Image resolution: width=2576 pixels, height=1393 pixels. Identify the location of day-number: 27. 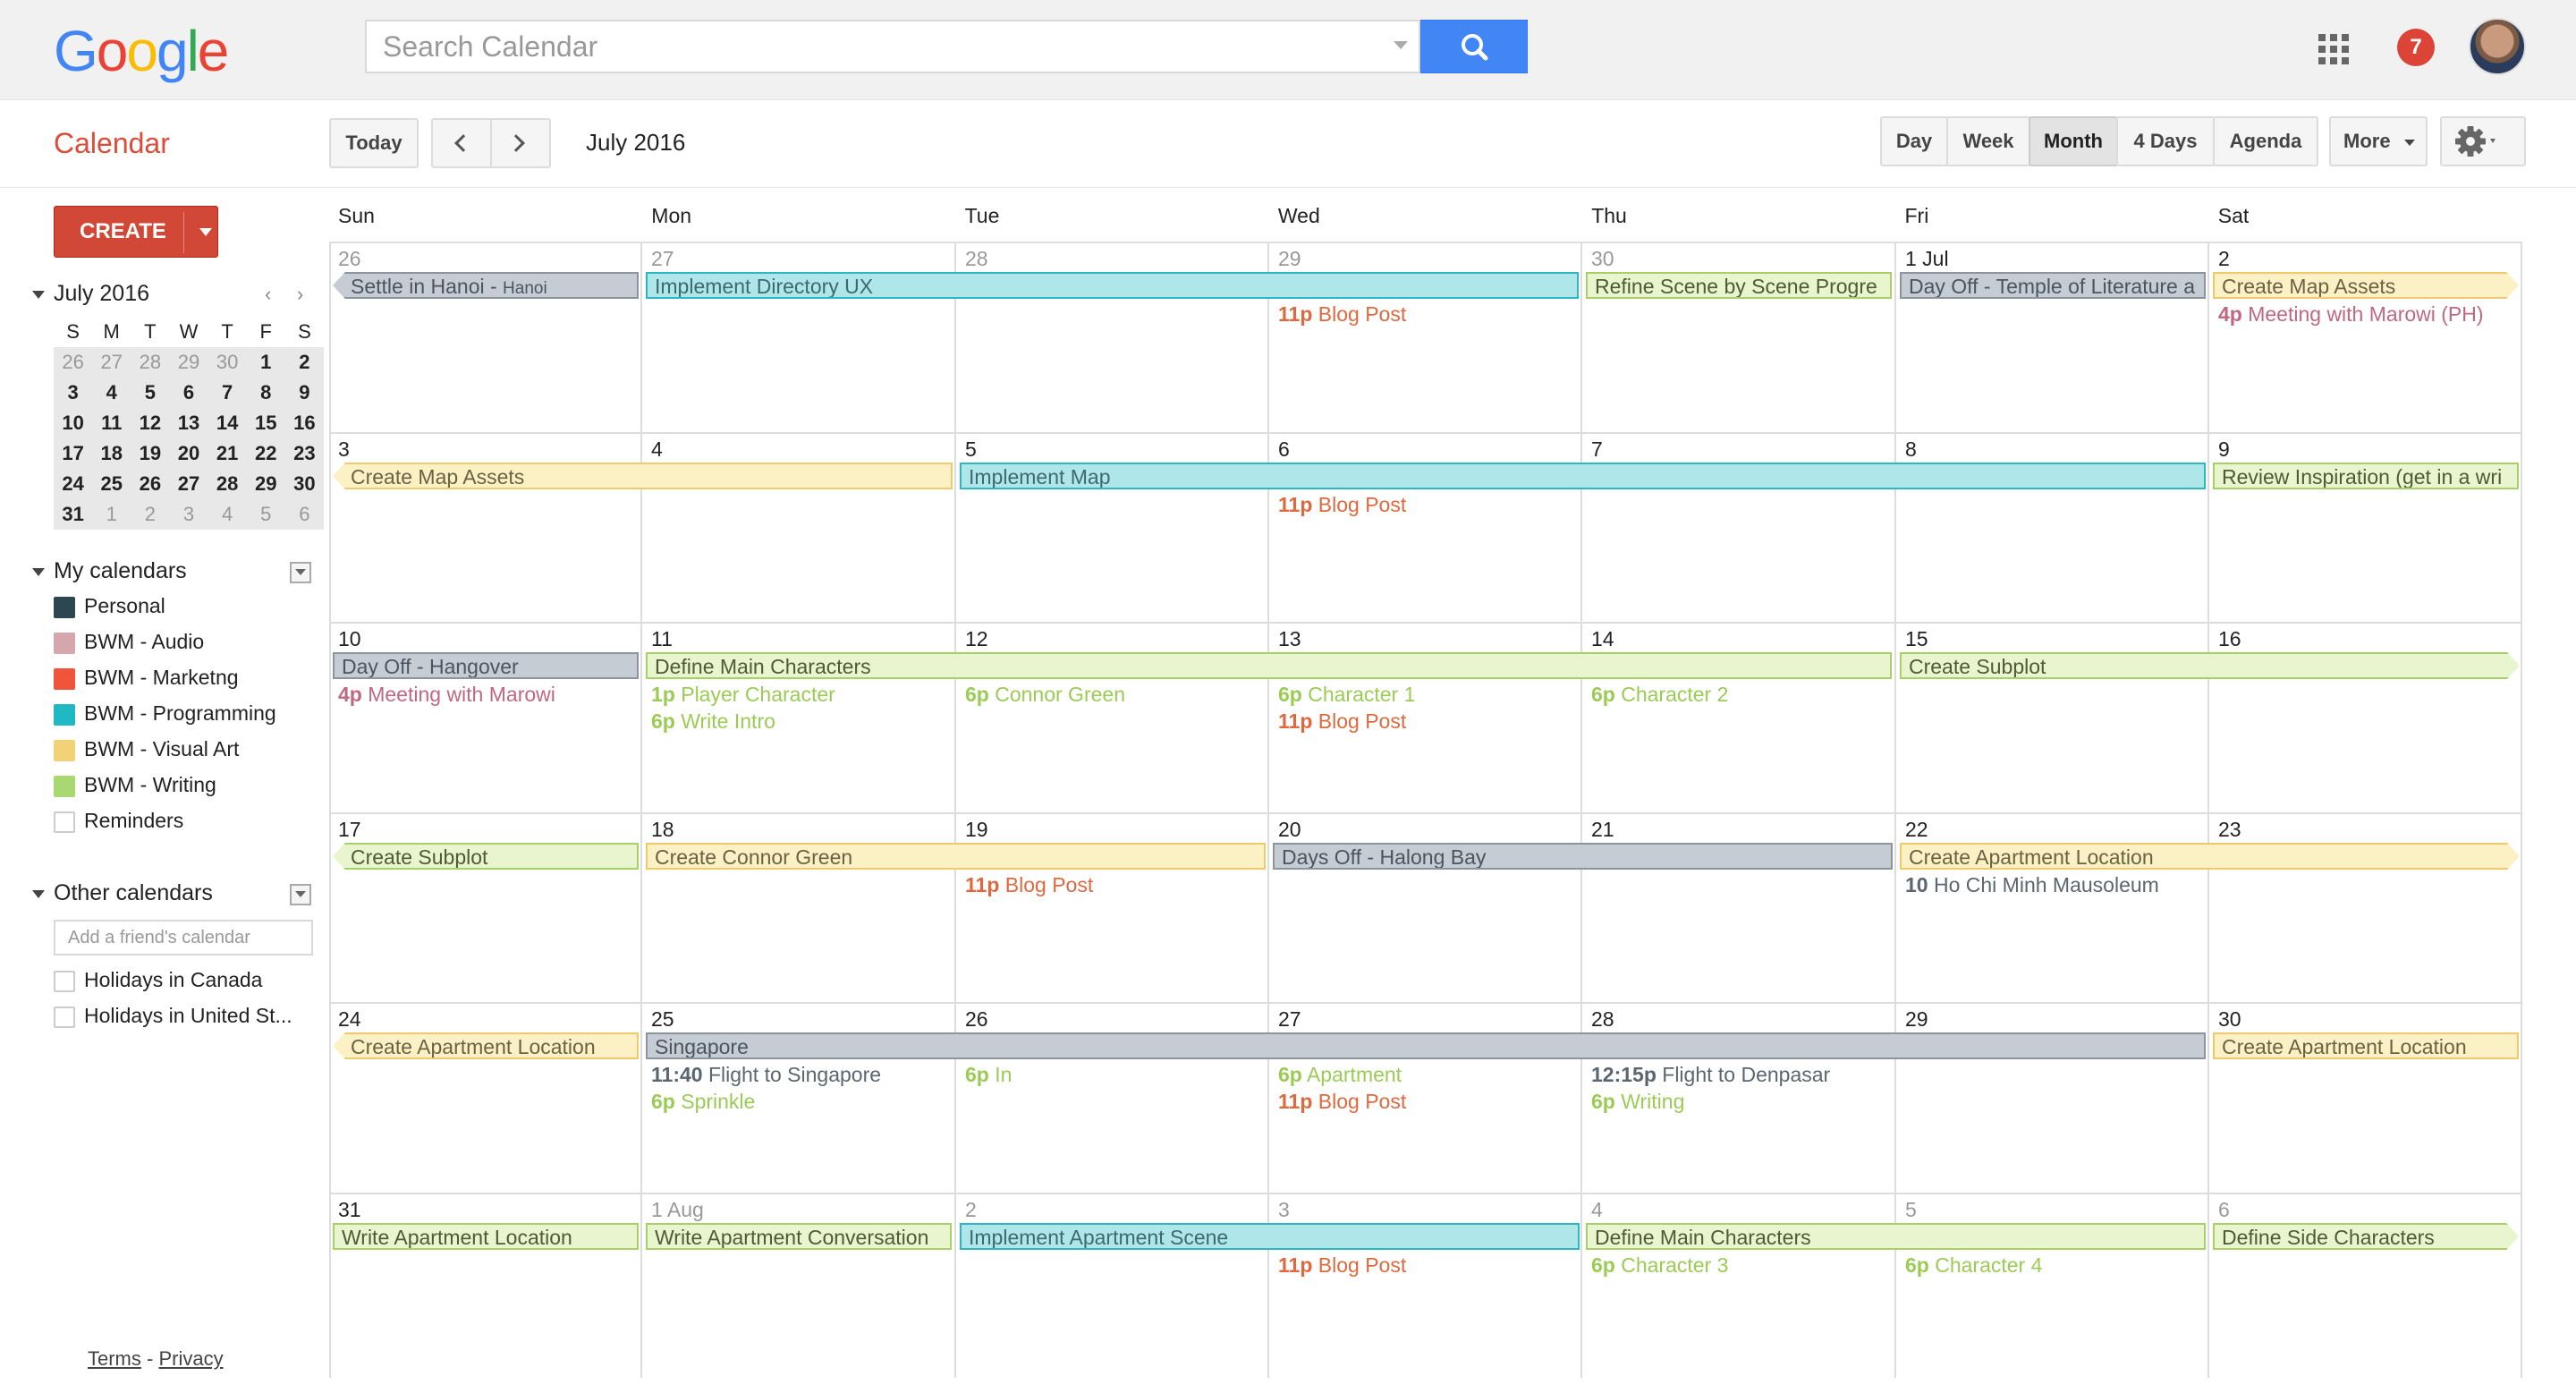
(1289, 1019).